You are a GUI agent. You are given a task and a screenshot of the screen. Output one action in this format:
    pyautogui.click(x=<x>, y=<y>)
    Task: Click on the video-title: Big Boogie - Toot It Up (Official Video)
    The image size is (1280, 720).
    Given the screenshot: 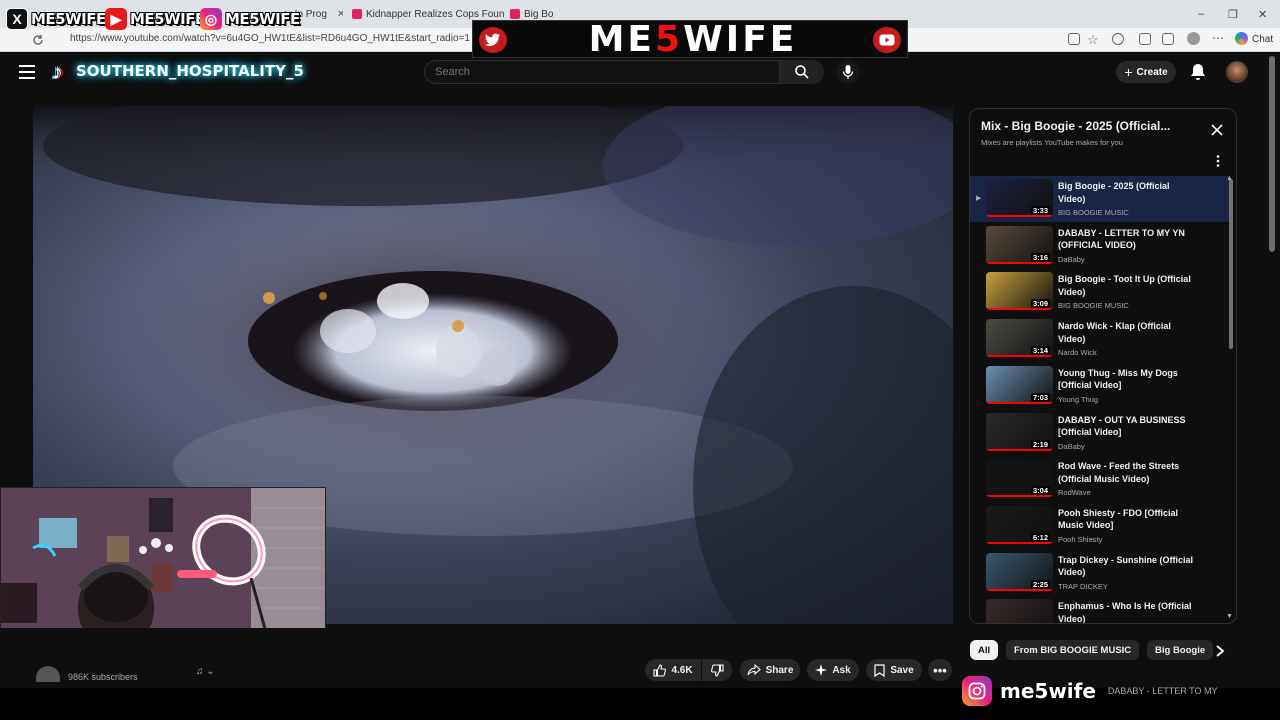 What is the action you would take?
    pyautogui.click(x=1128, y=285)
    